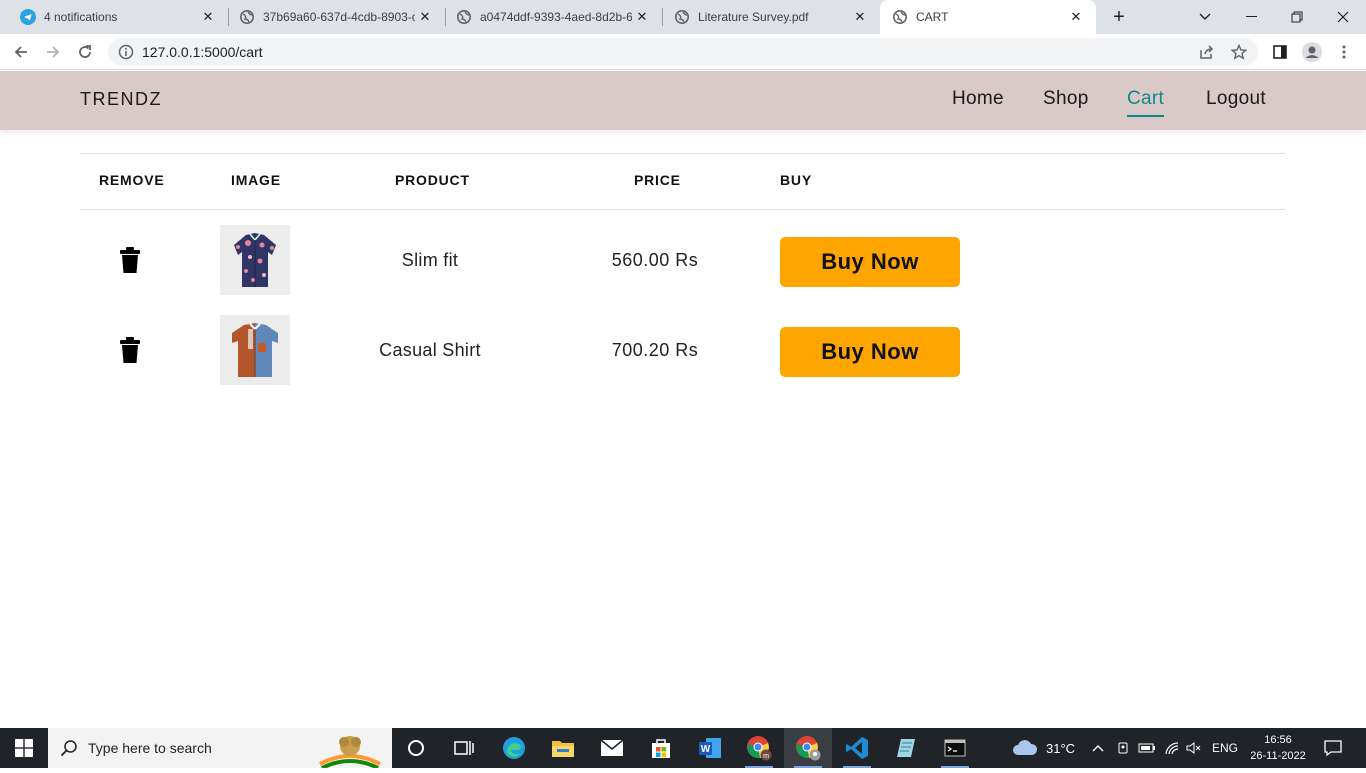  I want to click on store-app, so click(661, 748).